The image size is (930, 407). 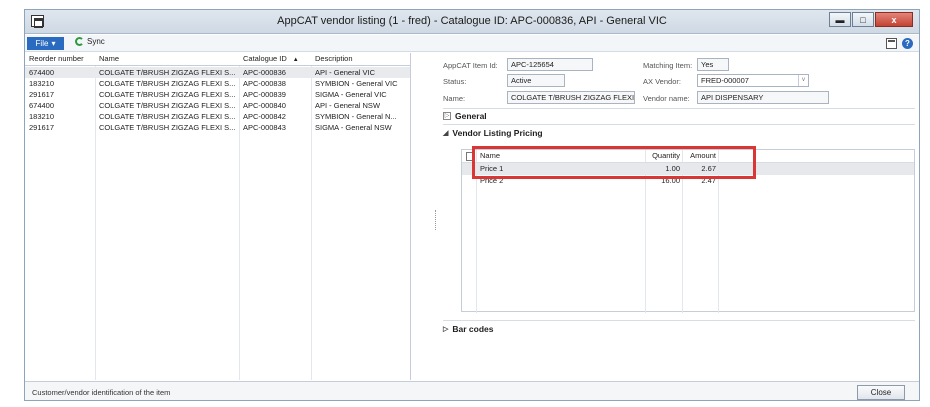 I want to click on matching-item-field: Yes, so click(x=713, y=64).